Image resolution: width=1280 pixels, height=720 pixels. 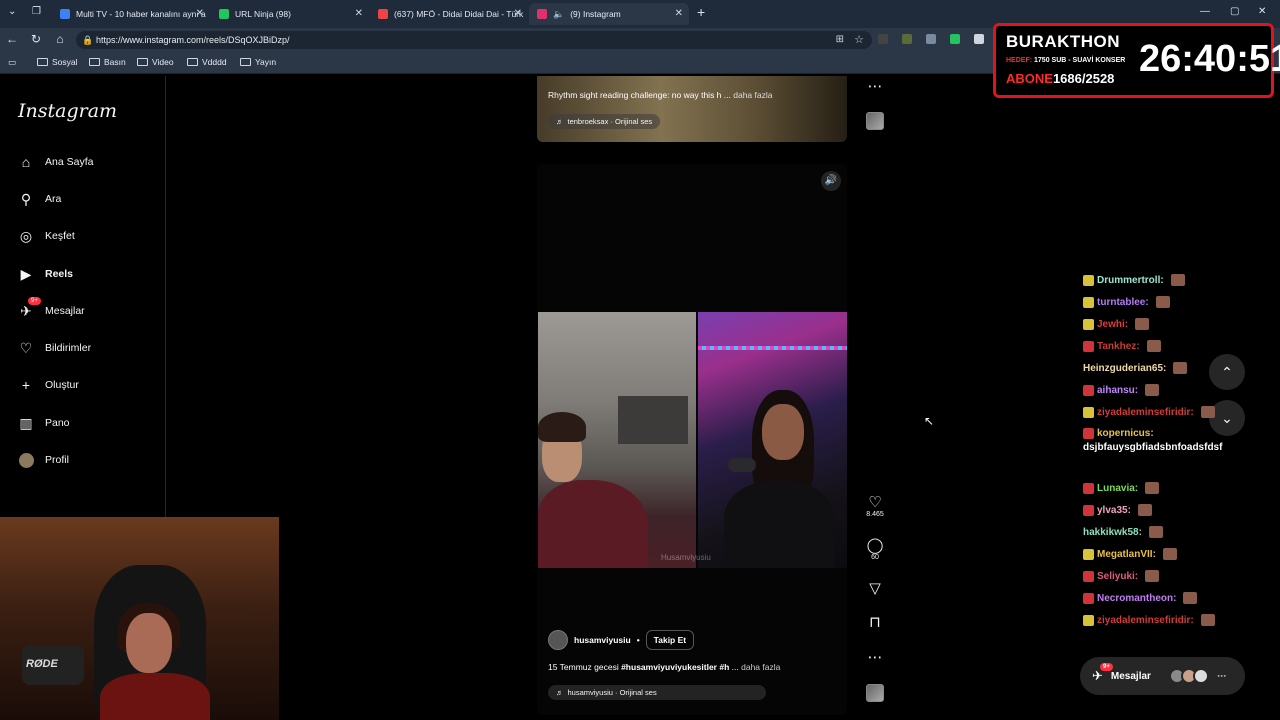 I want to click on bookmark-basin: Basın, so click(x=107, y=62).